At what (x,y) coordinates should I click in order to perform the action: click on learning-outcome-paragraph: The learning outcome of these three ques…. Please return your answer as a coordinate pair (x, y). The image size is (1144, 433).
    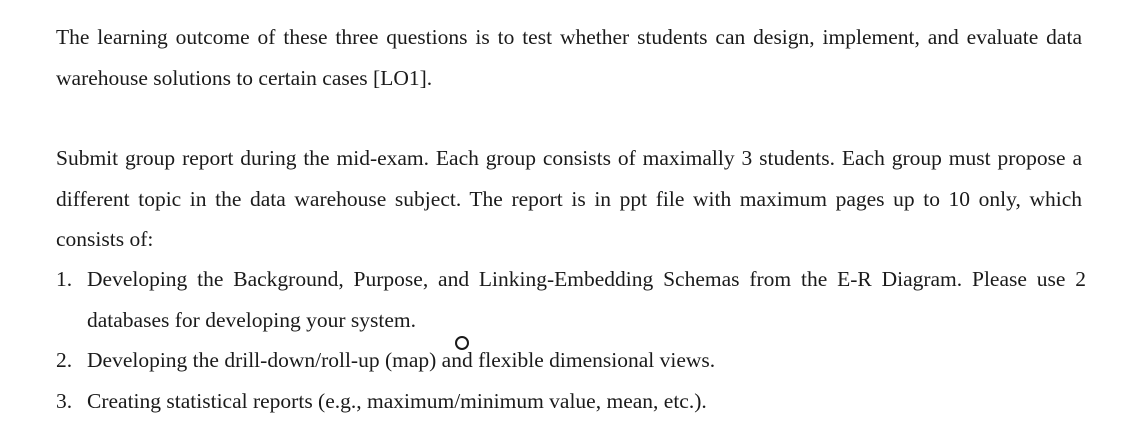
    Looking at the image, I should click on (569, 57).